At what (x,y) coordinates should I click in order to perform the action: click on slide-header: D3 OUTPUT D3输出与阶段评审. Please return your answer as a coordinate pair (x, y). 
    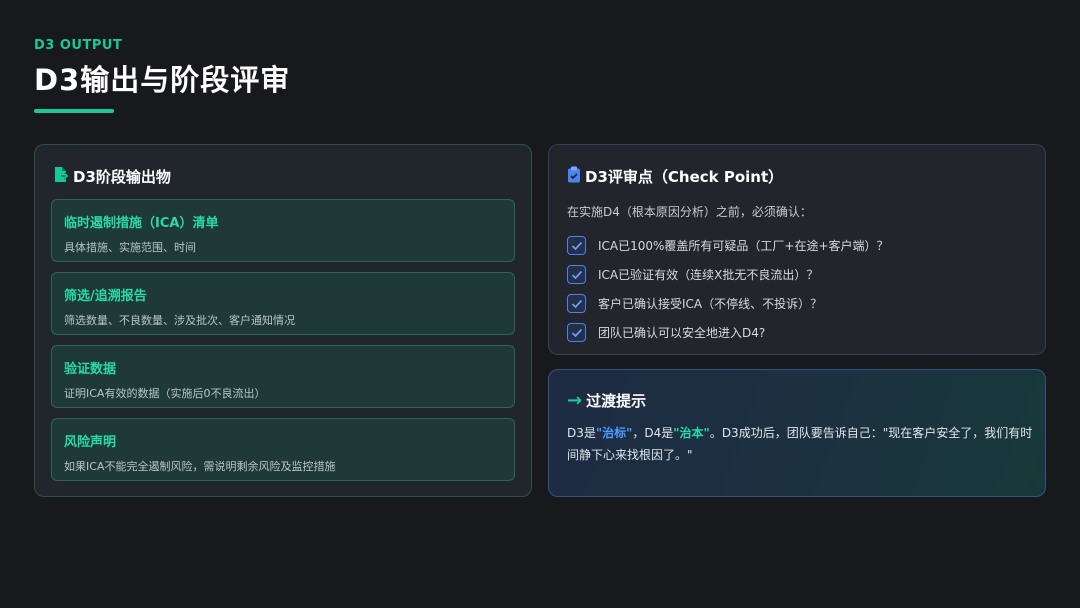
    Looking at the image, I should click on (162, 75).